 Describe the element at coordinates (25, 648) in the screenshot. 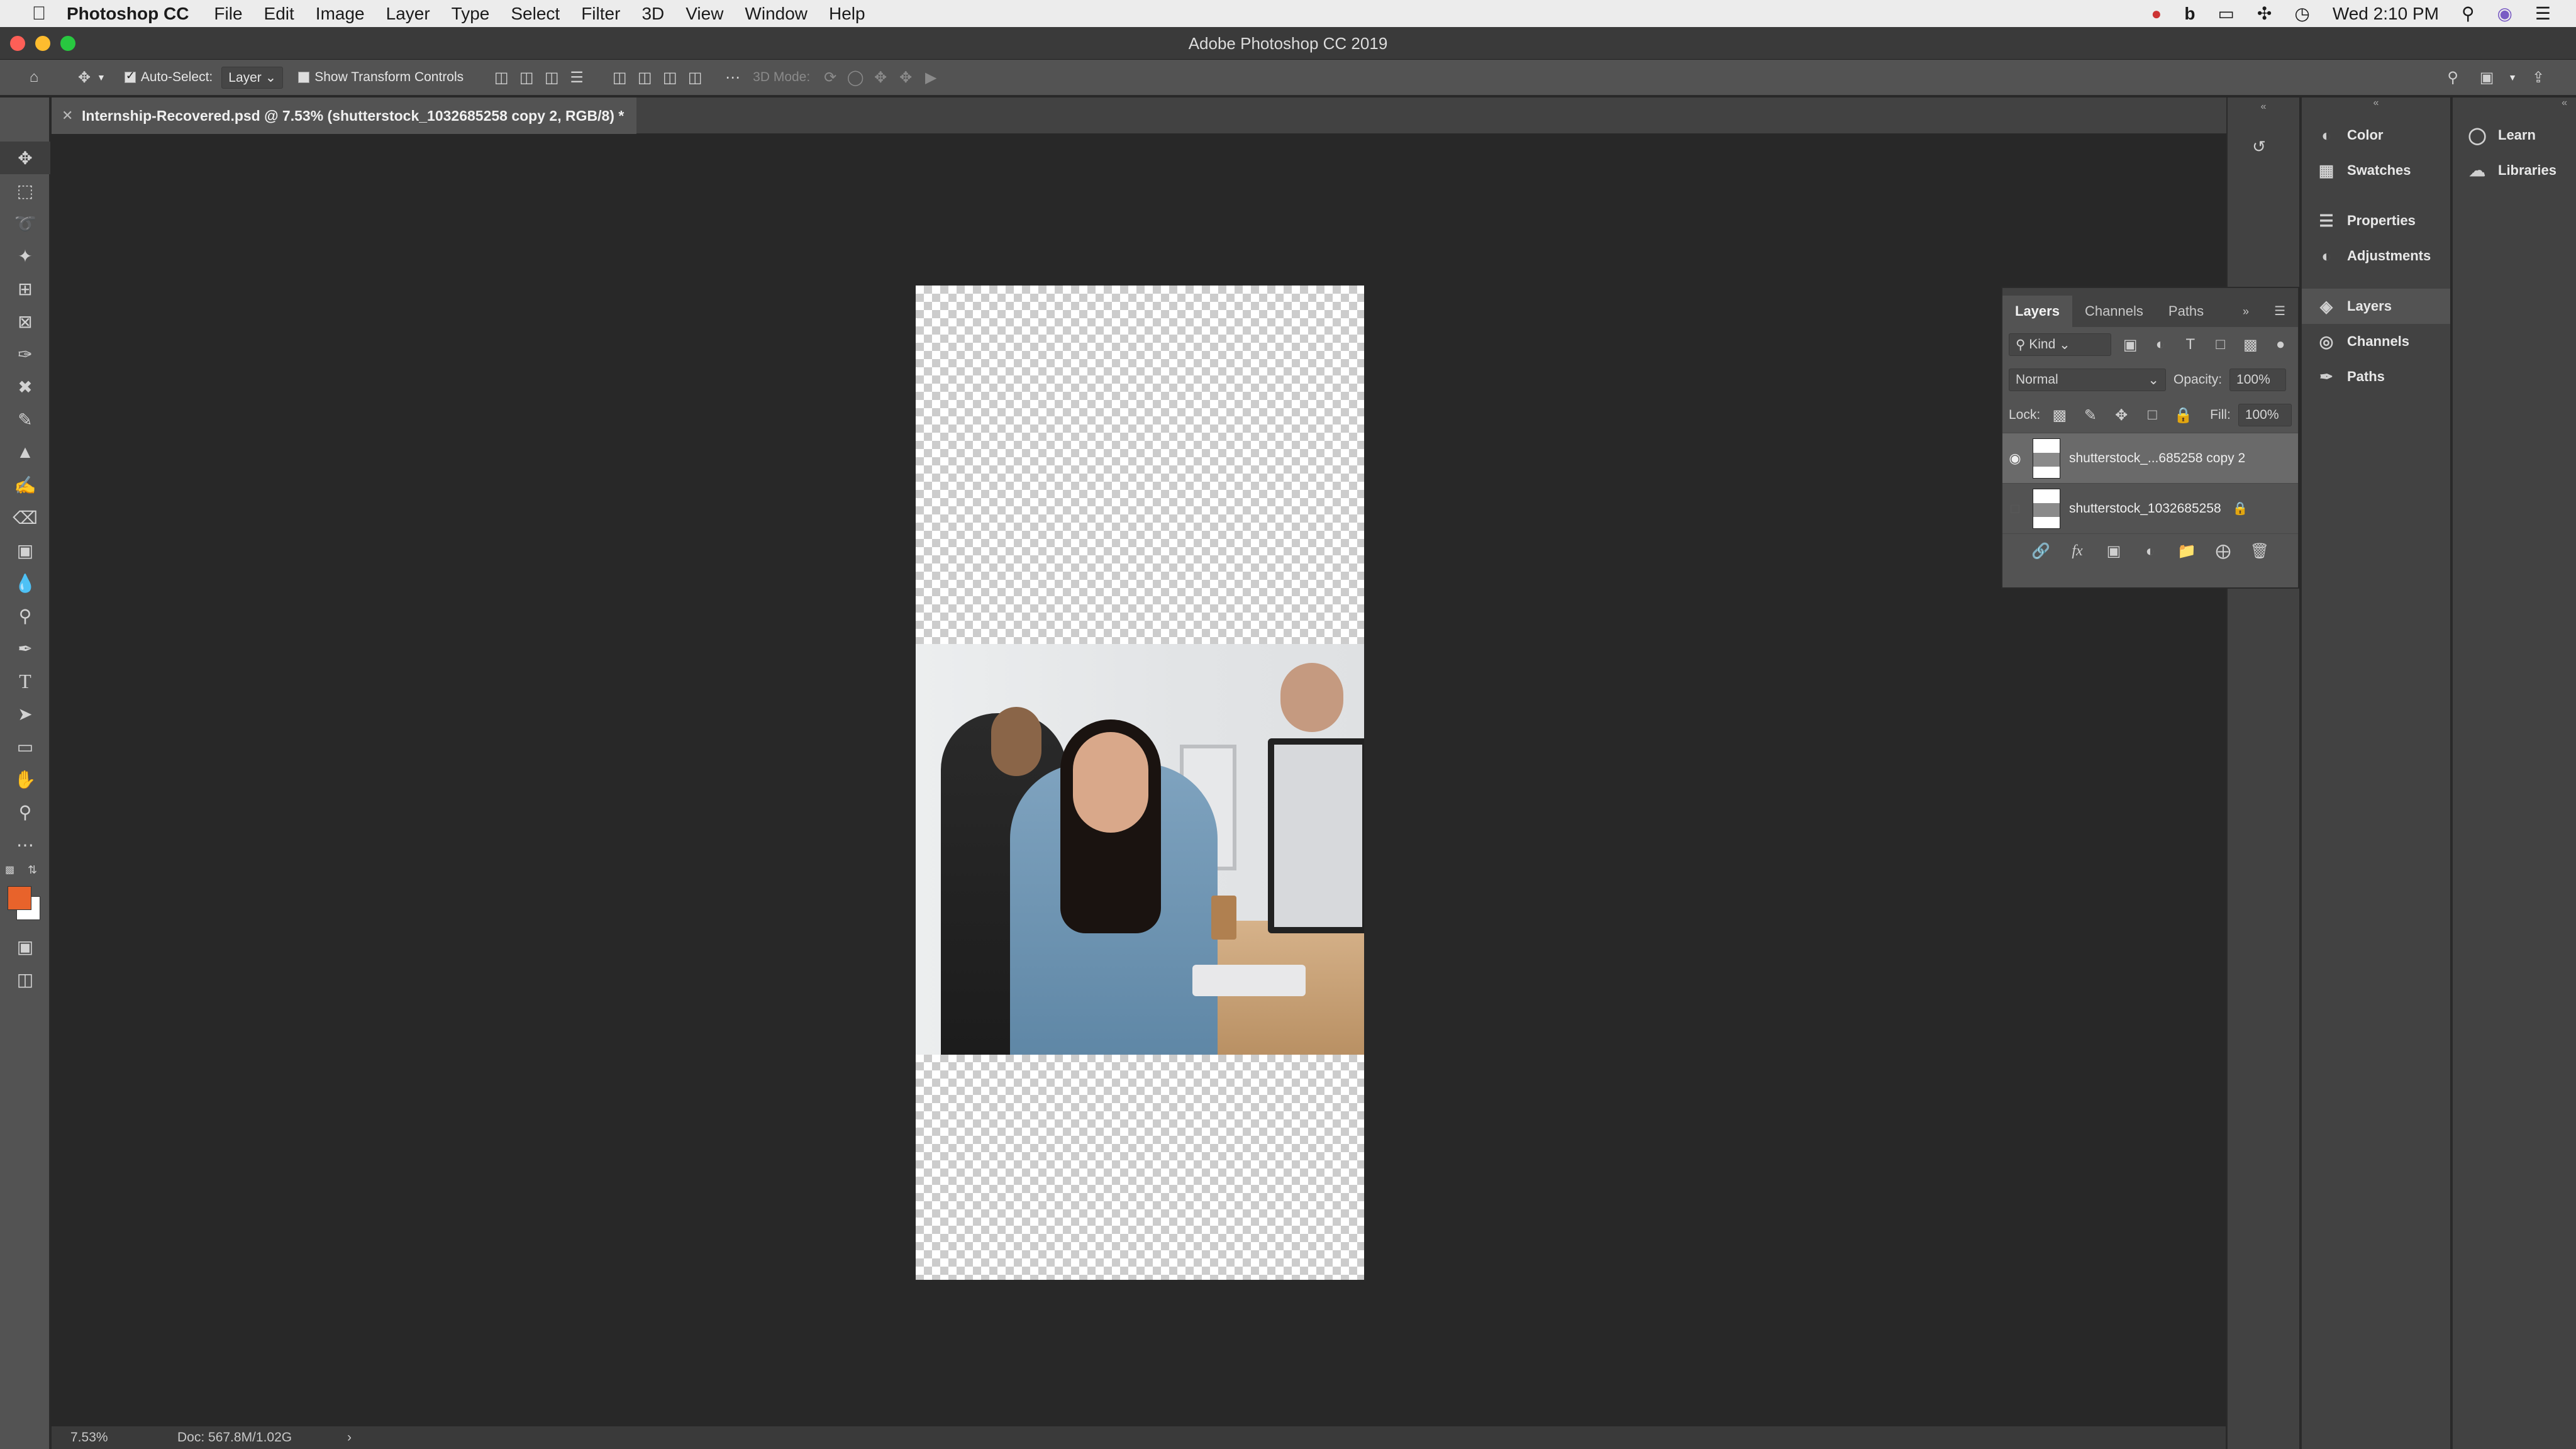

I see `pen-tool-icon: ✒` at that location.